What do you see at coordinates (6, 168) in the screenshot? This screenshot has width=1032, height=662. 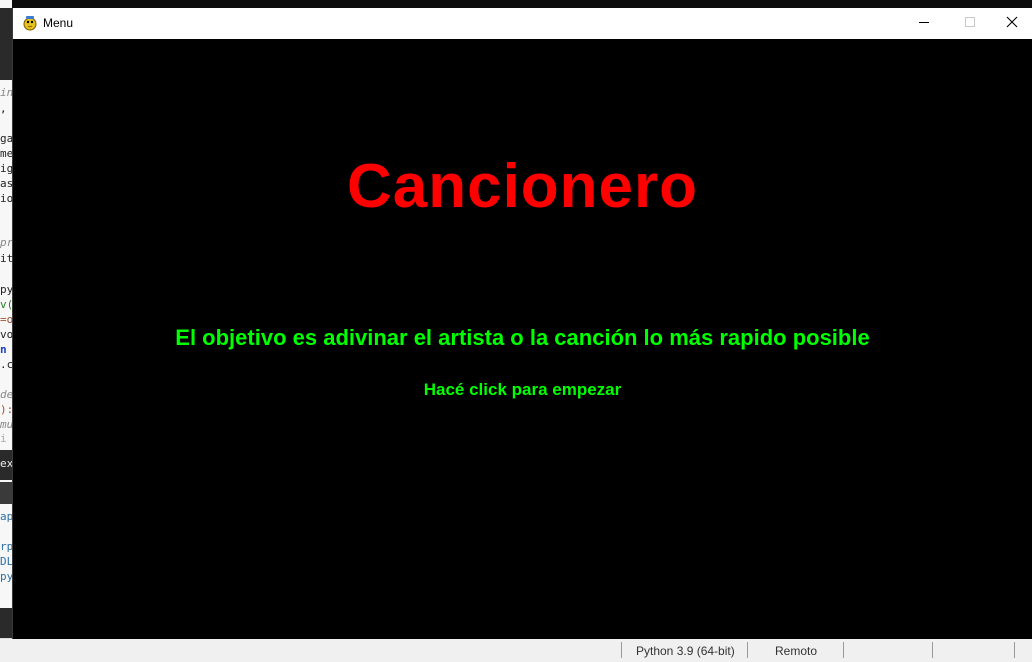 I see `code-line: ig` at bounding box center [6, 168].